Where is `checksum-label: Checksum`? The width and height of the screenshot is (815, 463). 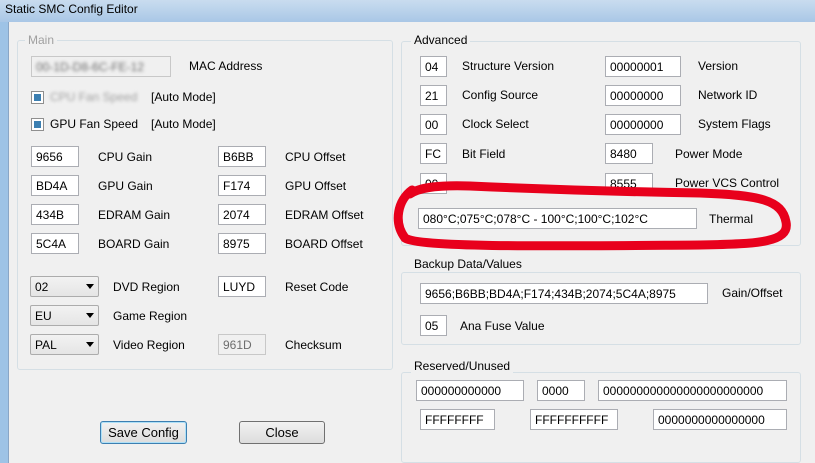 checksum-label: Checksum is located at coordinates (313, 345).